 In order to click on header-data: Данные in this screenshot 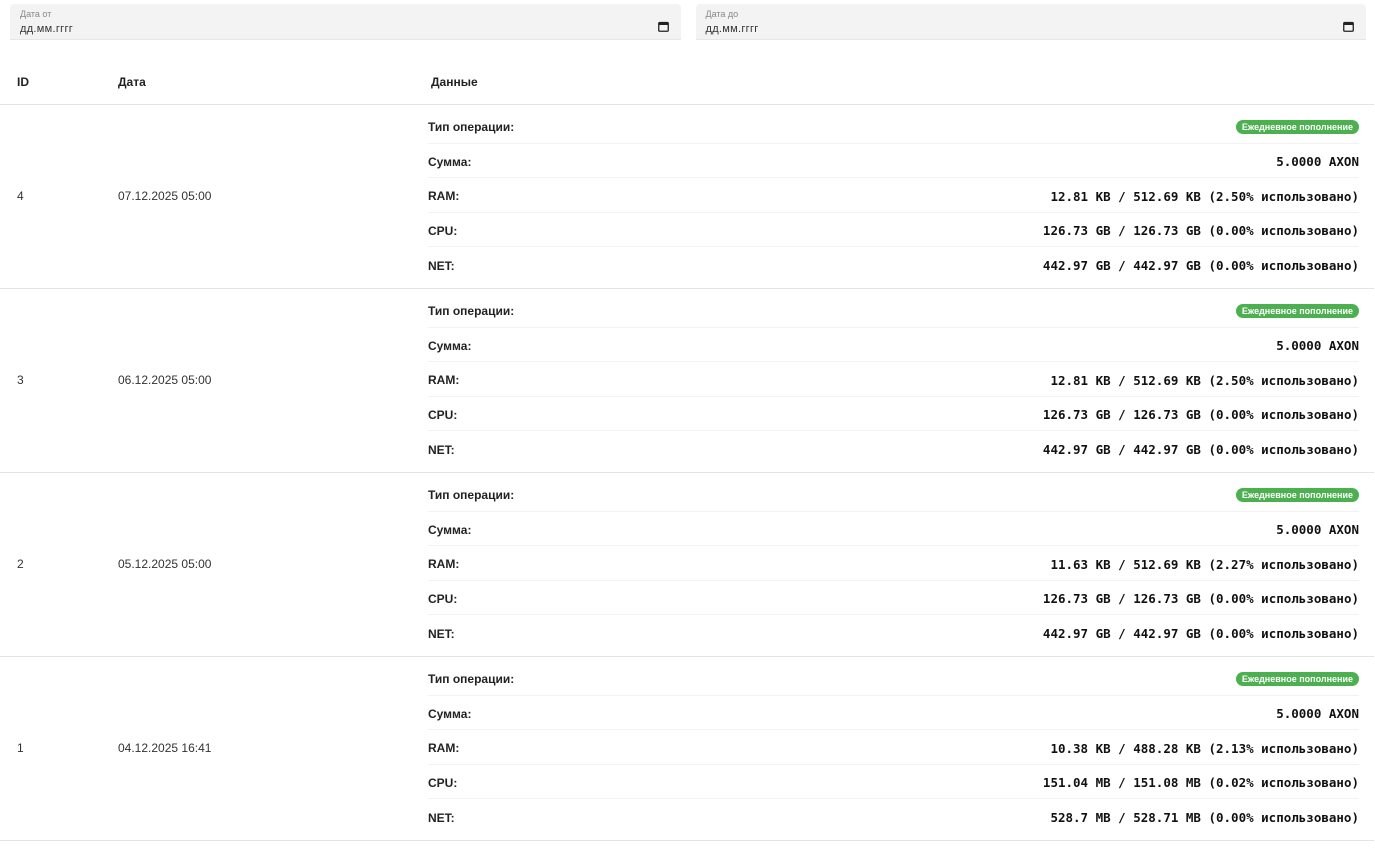, I will do `click(894, 82)`.